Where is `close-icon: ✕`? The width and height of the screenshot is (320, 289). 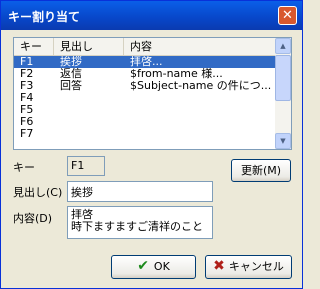 close-icon: ✕ is located at coordinates (287, 15).